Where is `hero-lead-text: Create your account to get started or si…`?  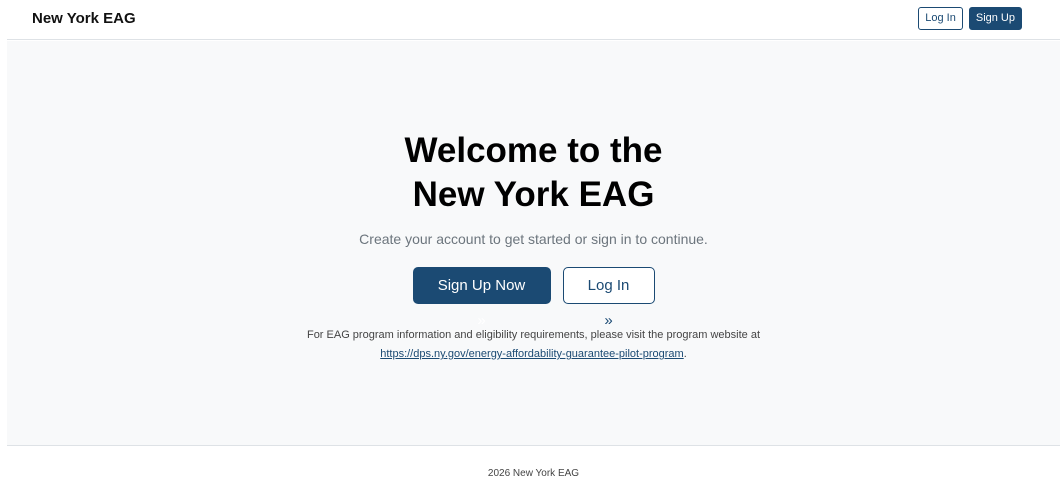 hero-lead-text: Create your account to get started or si… is located at coordinates (533, 239).